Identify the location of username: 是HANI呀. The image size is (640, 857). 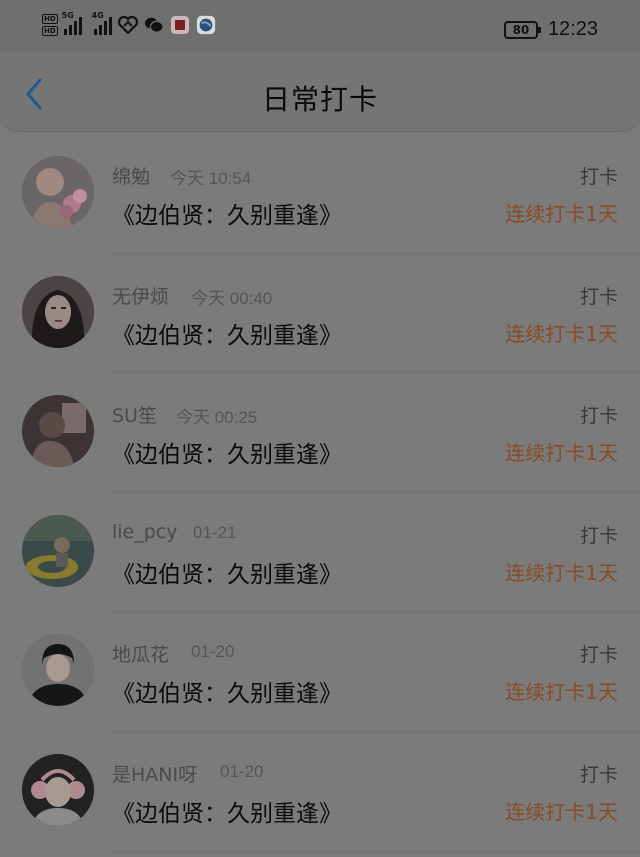
(154, 773).